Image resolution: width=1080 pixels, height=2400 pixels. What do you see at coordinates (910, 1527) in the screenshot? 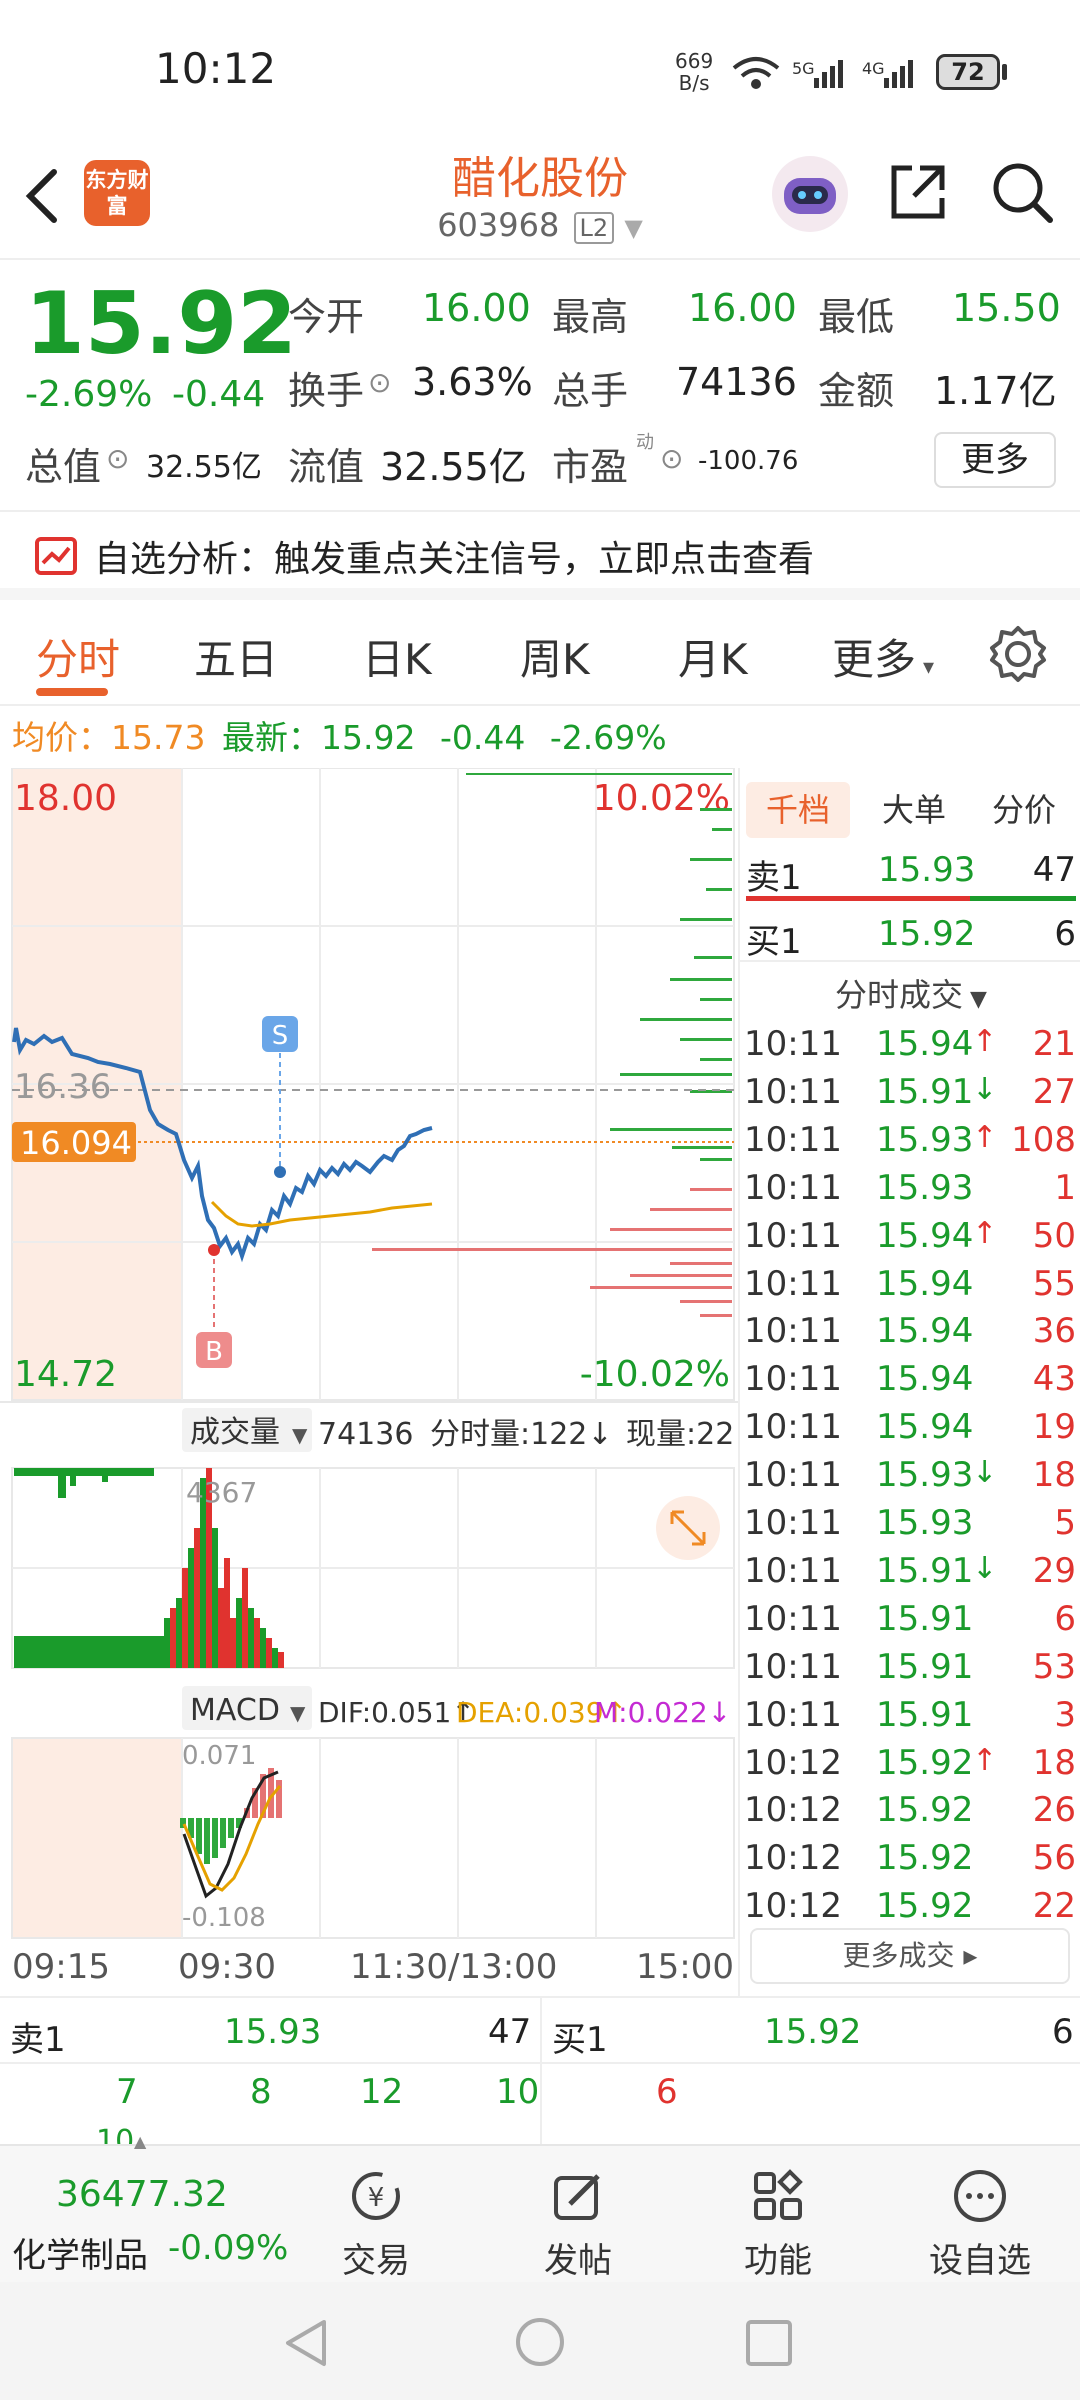
I see `trade-row: 10:11 15.93 5` at bounding box center [910, 1527].